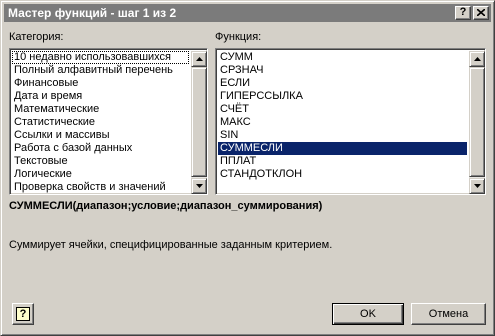 This screenshot has width=495, height=336. What do you see at coordinates (238, 37) in the screenshot?
I see `function-label: Функция:` at bounding box center [238, 37].